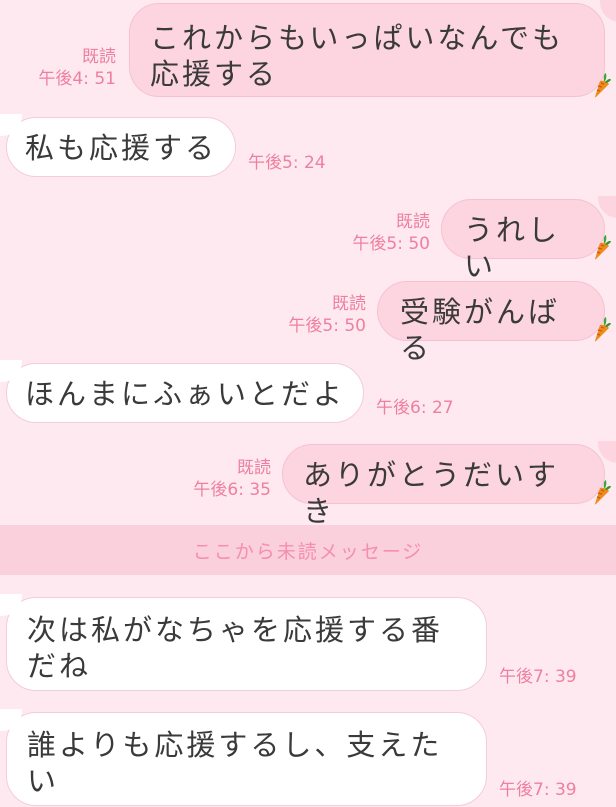 This screenshot has width=616, height=807. What do you see at coordinates (523, 241) in the screenshot?
I see `outgoing-message: うれしい` at bounding box center [523, 241].